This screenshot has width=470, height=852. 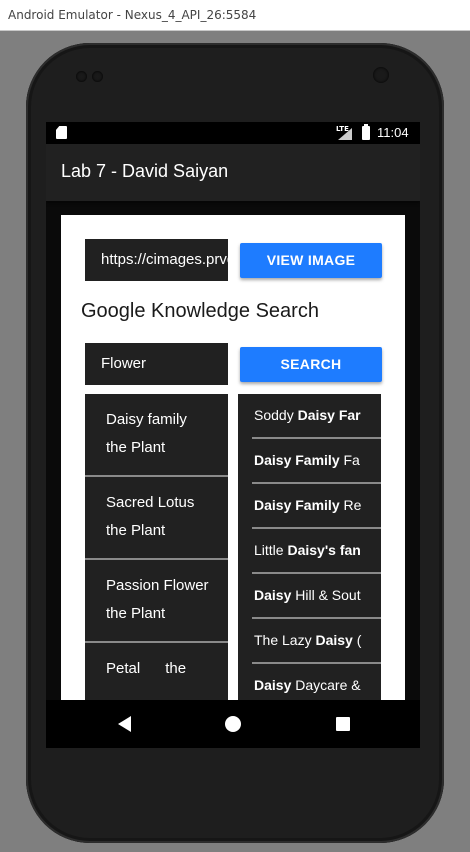 What do you see at coordinates (145, 171) in the screenshot?
I see `app-title: Lab 7 - David Saiyan` at bounding box center [145, 171].